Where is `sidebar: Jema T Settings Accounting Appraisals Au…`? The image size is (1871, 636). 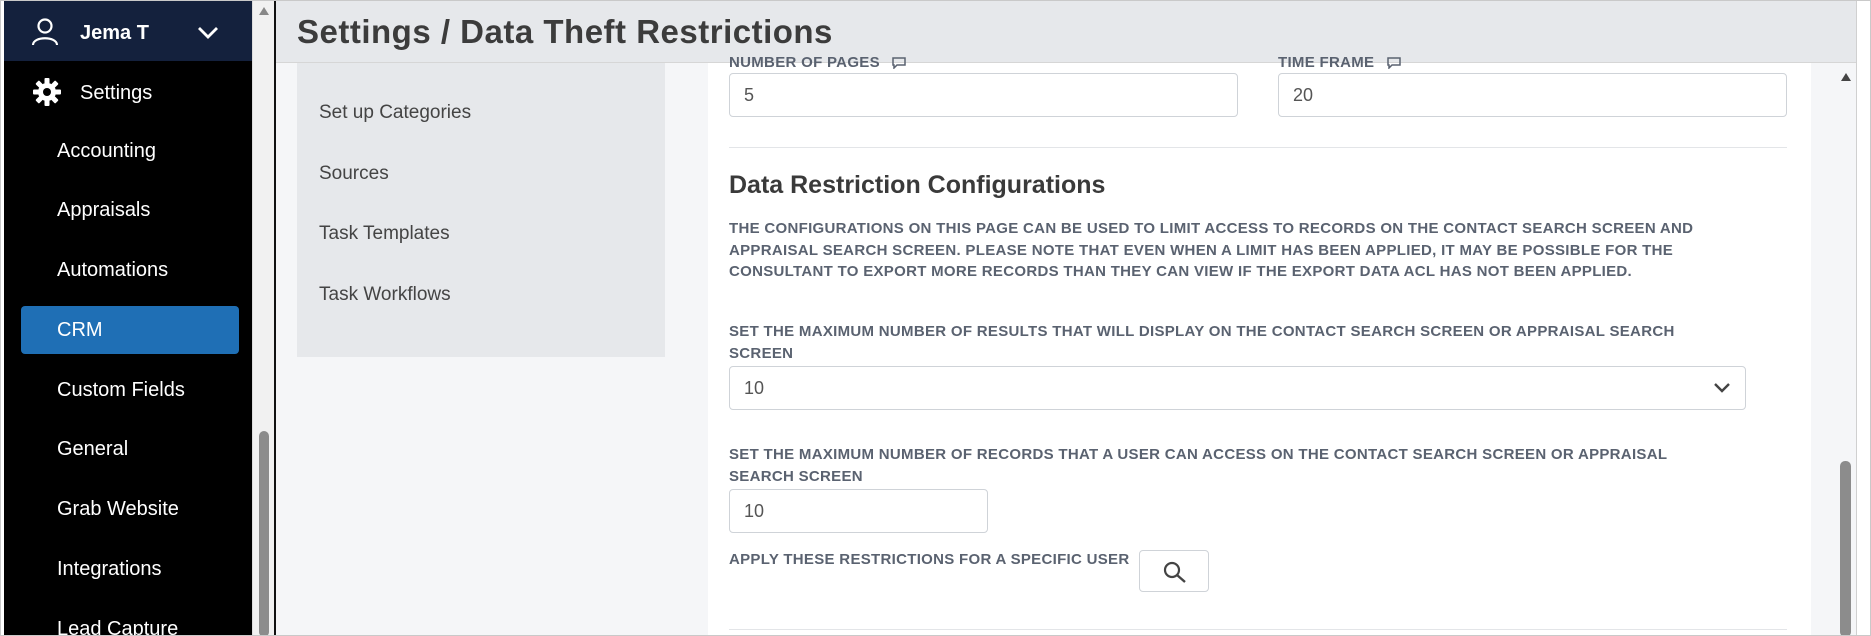
sidebar: Jema T Settings Accounting Appraisals Au… is located at coordinates (128, 318).